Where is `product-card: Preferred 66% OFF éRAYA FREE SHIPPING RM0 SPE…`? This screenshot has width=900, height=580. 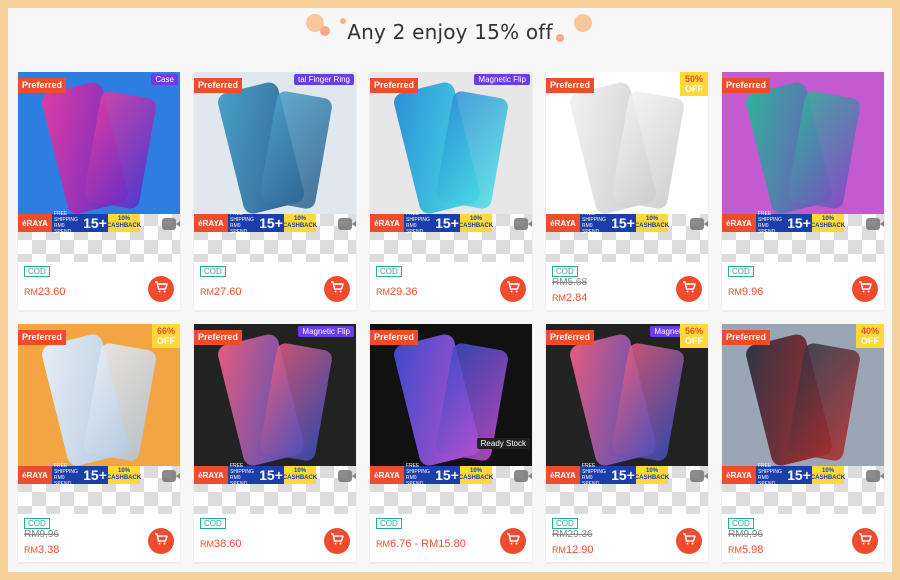
product-card: Preferred 66% OFF éRAYA FREE SHIPPING RM0 SPE… is located at coordinates (99, 443).